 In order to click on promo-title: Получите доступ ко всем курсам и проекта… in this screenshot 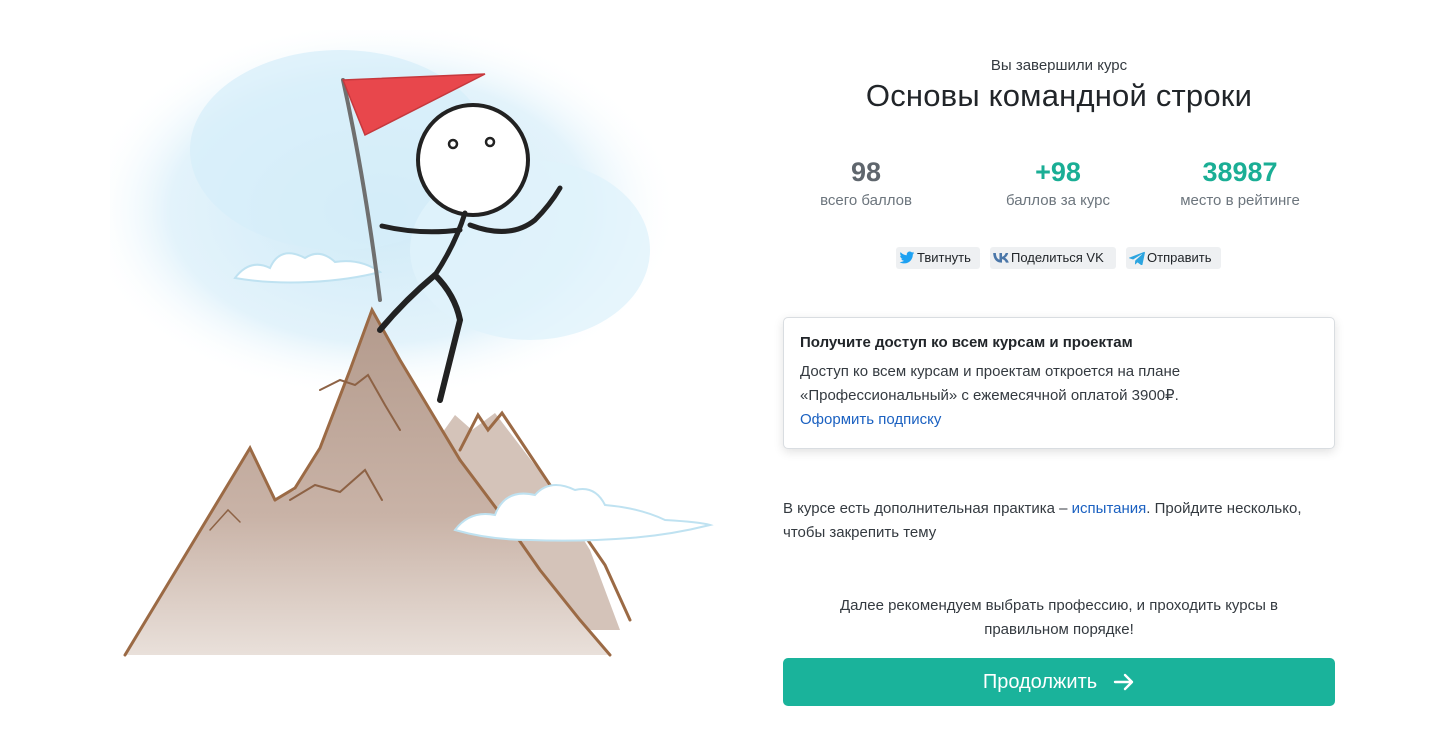, I will do `click(966, 342)`.